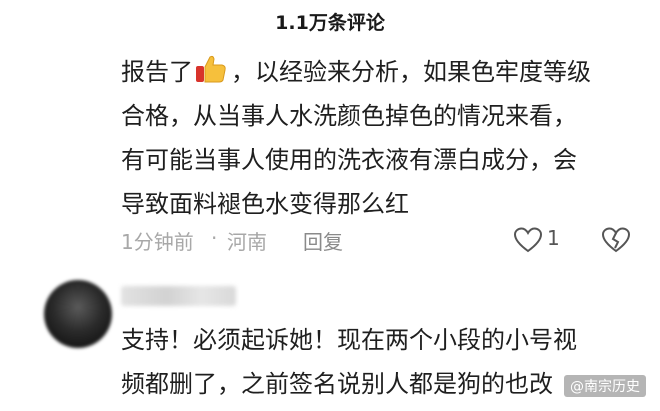  I want to click on reply-button: 回复, so click(323, 240).